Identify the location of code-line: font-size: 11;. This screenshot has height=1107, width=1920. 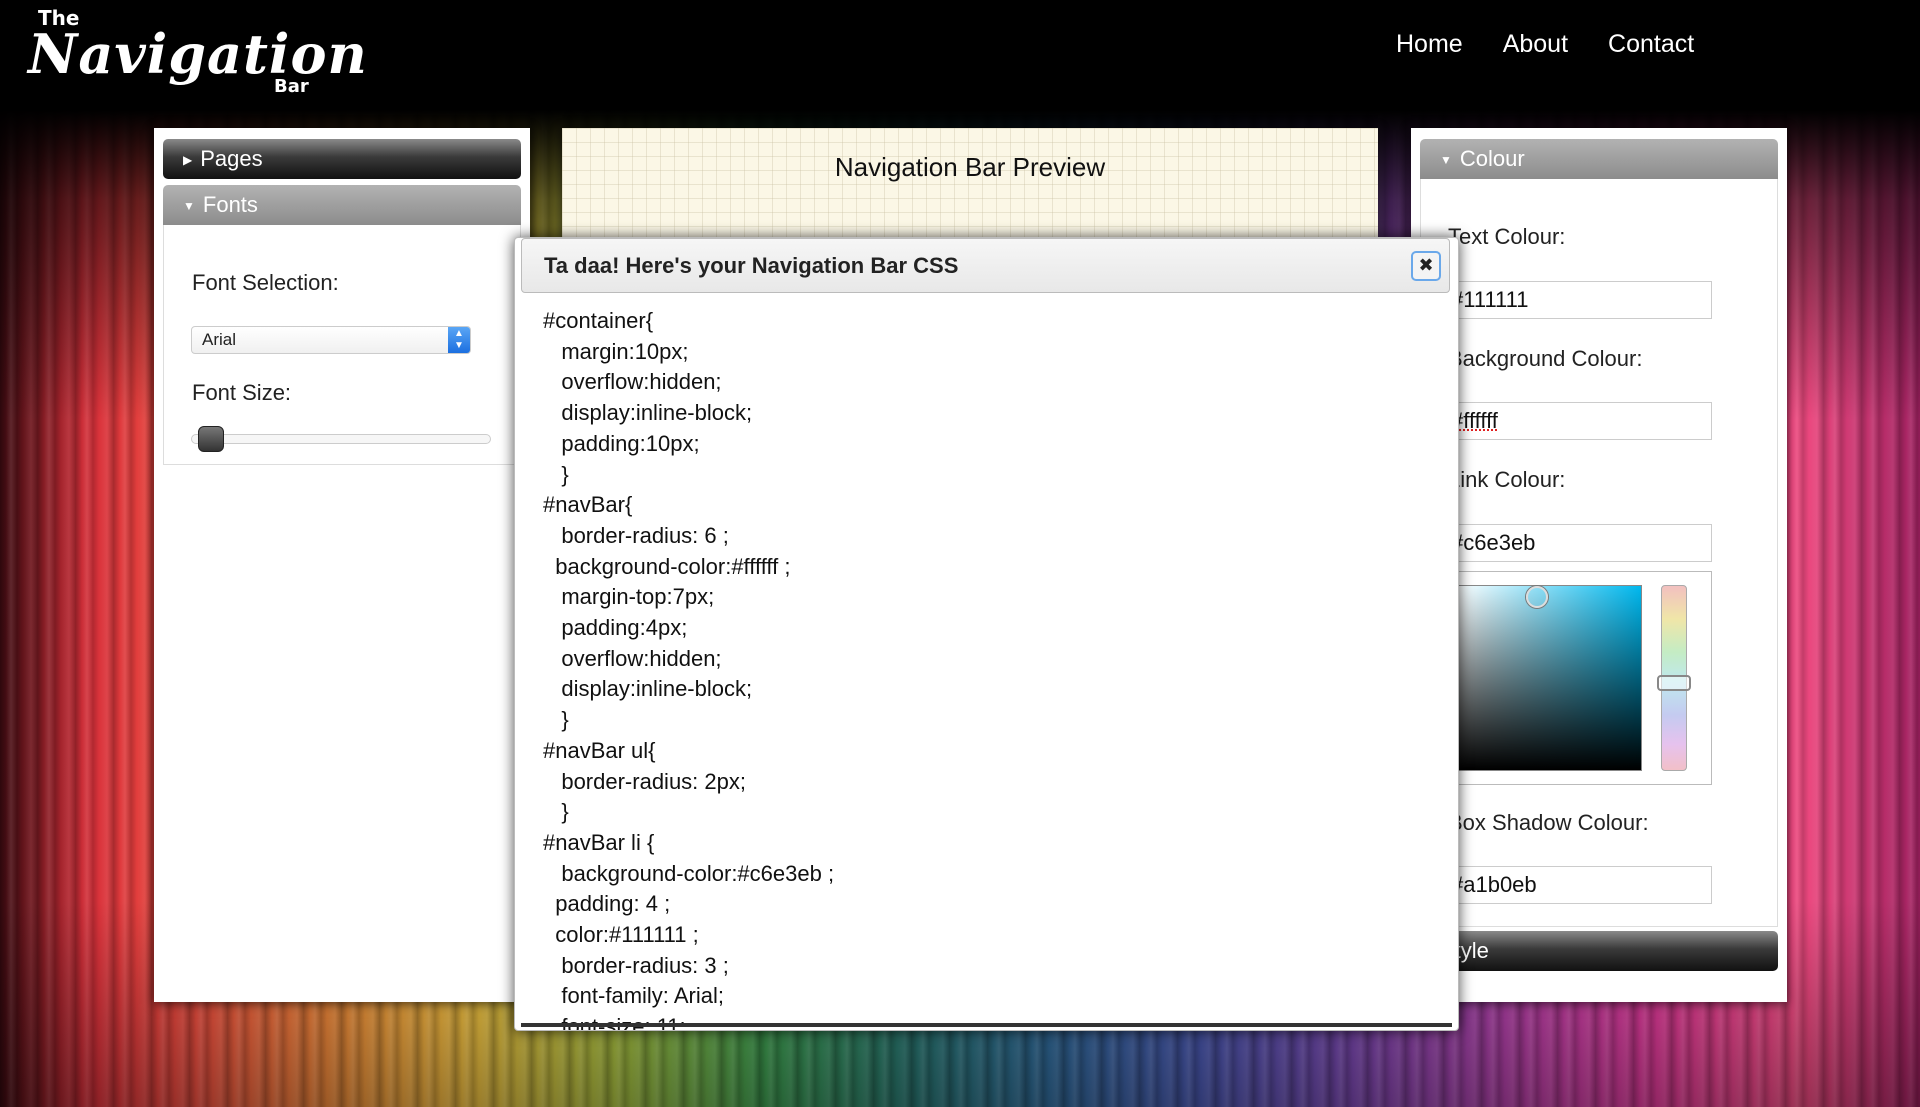
(995, 1021).